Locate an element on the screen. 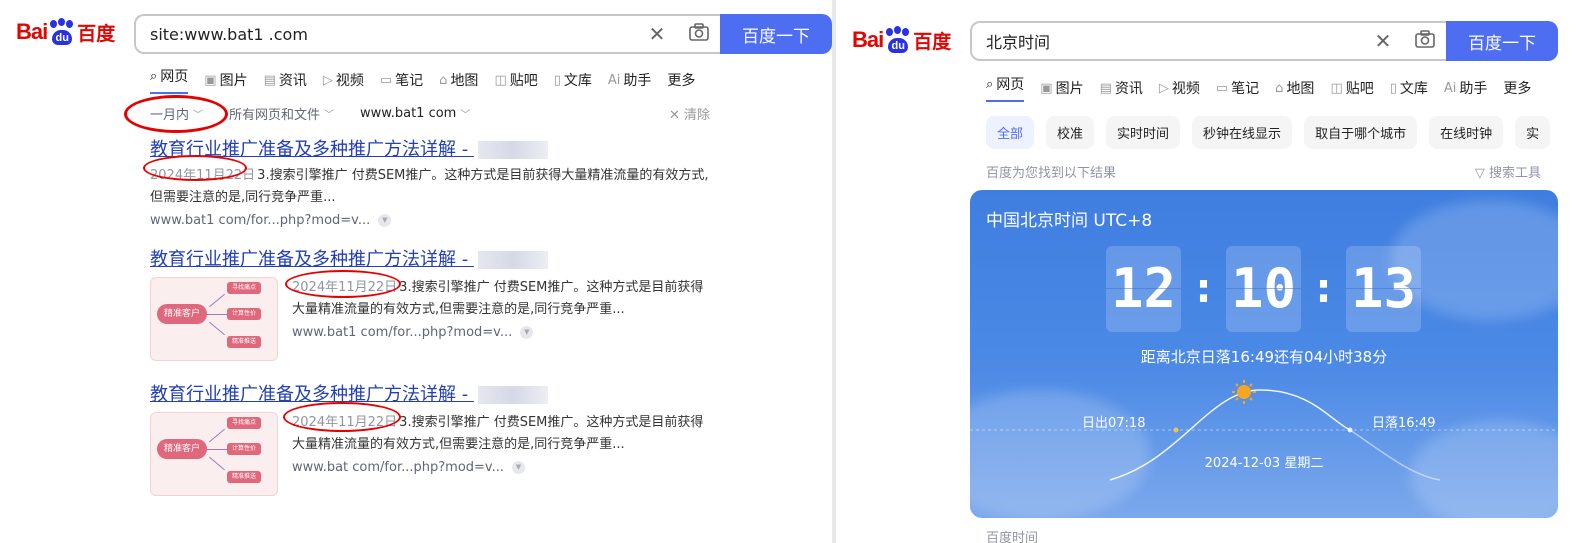 The image size is (1577, 543). result-url: www.bat com/for...php?mod=v... ▼ is located at coordinates (501, 467).